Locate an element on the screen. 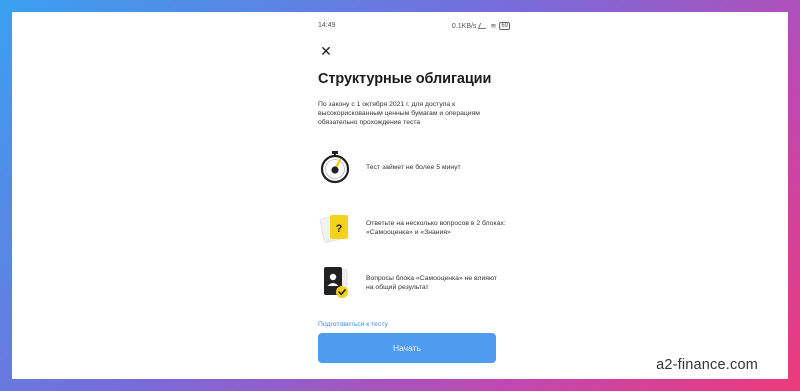 Image resolution: width=800 pixels, height=391 pixels. profile-check-icon is located at coordinates (335, 283).